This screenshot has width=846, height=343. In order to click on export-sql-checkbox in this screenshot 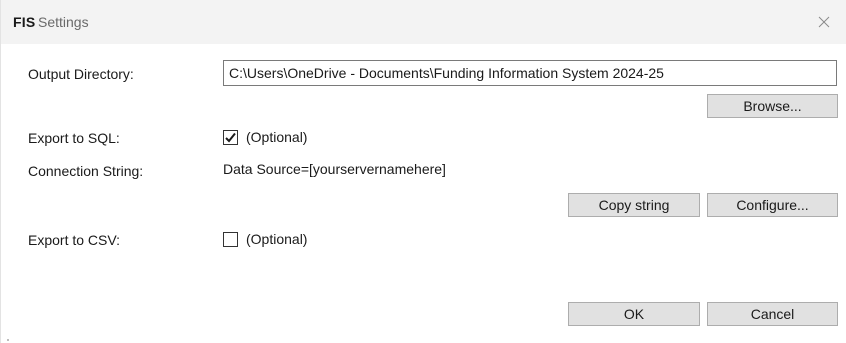, I will do `click(230, 137)`.